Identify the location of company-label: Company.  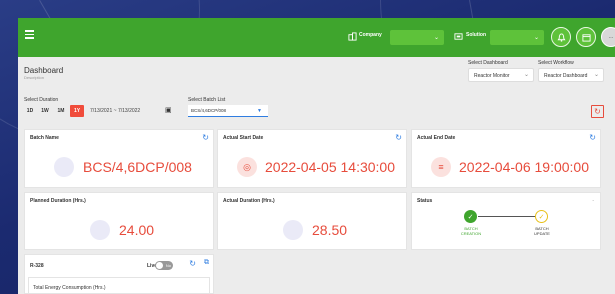
(370, 35).